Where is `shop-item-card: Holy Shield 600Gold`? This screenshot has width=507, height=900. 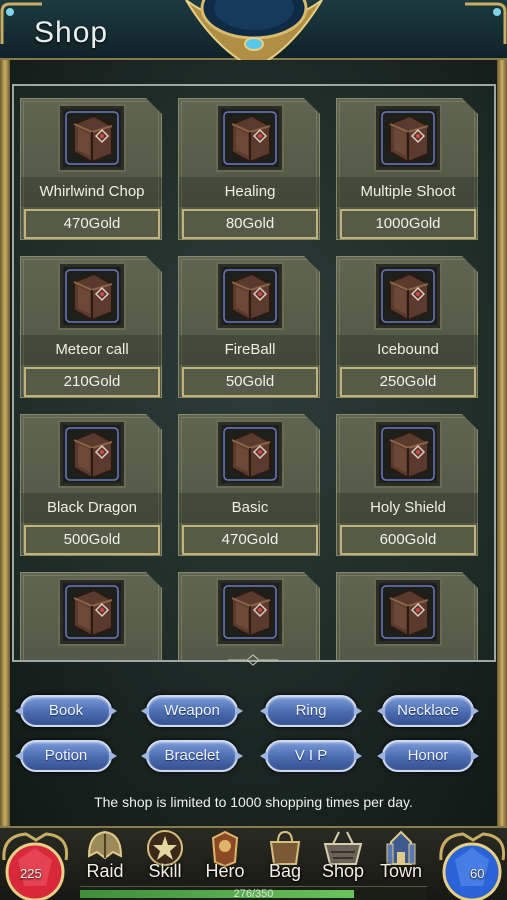 shop-item-card: Holy Shield 600Gold is located at coordinates (407, 485).